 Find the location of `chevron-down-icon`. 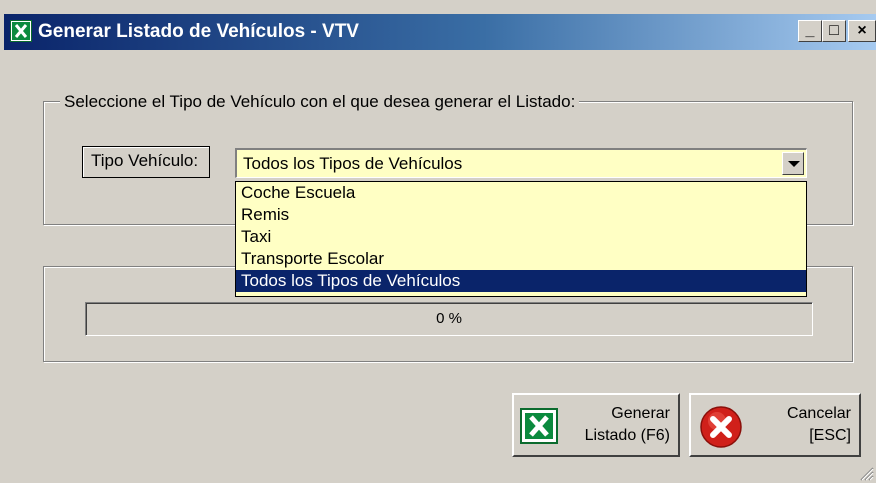

chevron-down-icon is located at coordinates (793, 163).